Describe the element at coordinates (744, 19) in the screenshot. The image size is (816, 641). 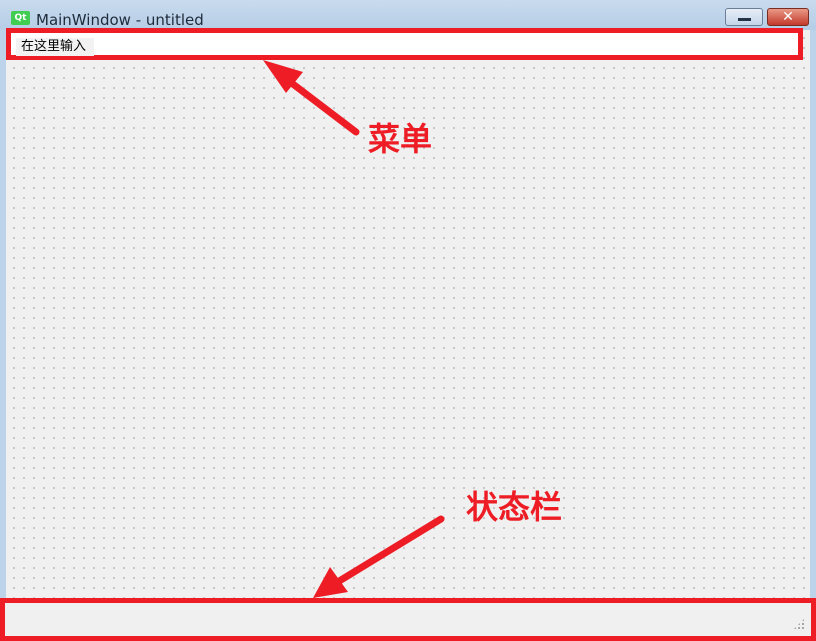
I see `minimize-icon` at that location.